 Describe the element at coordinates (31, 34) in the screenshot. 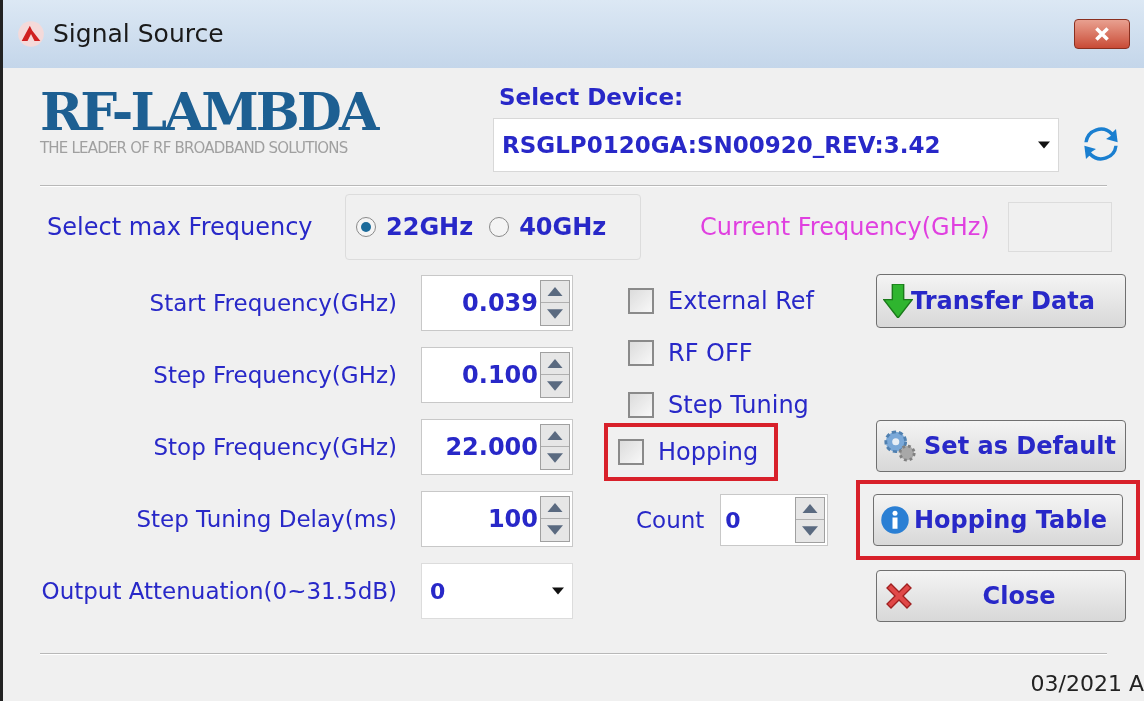

I see `app-icon` at that location.